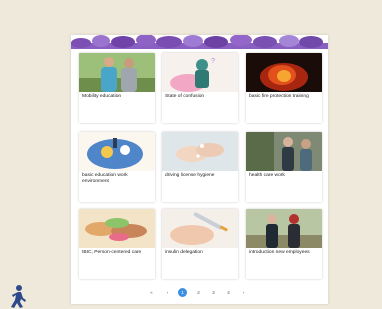  I want to click on course-card: basic education work environment, so click(117, 167).